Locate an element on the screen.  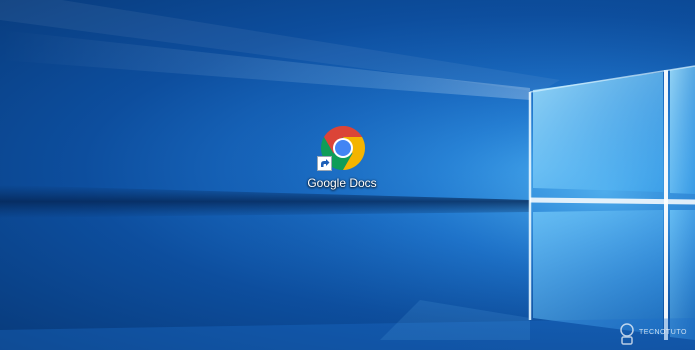
watermark: TECNOTUTO is located at coordinates (654, 334).